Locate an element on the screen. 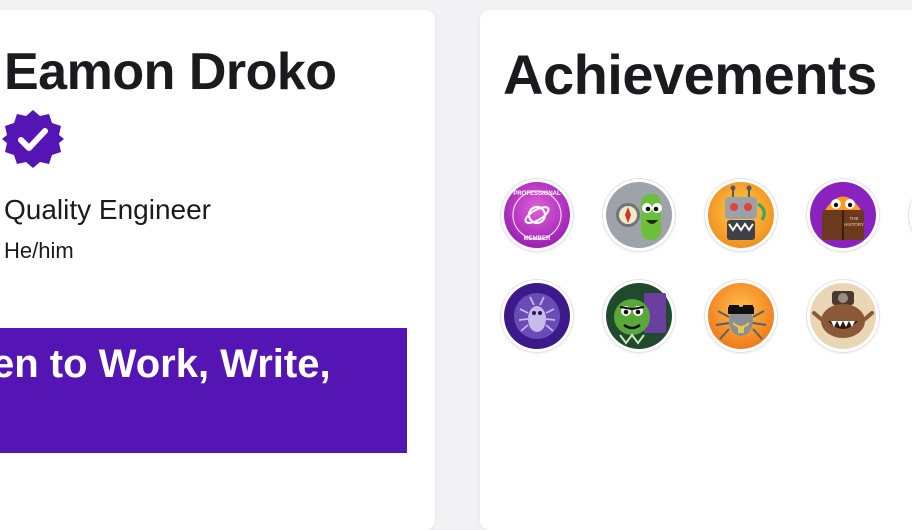 This screenshot has width=912, height=530. achievement-badge-book-reader: THE HISTORY is located at coordinates (843, 215).